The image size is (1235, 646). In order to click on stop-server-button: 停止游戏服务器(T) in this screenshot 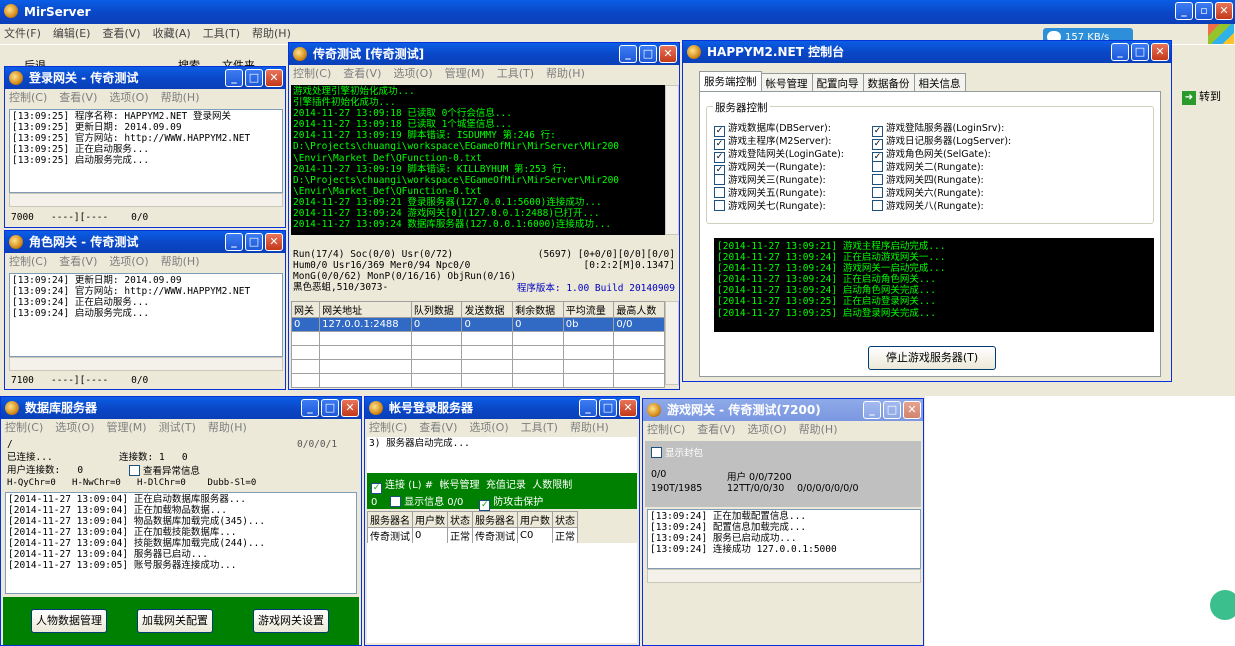, I will do `click(932, 358)`.